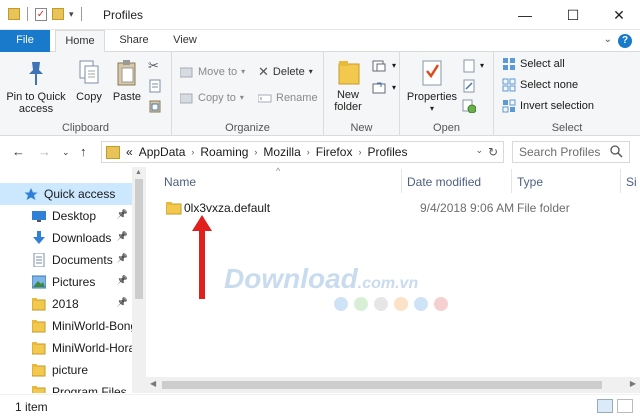  I want to click on tab-view: View, so click(185, 41).